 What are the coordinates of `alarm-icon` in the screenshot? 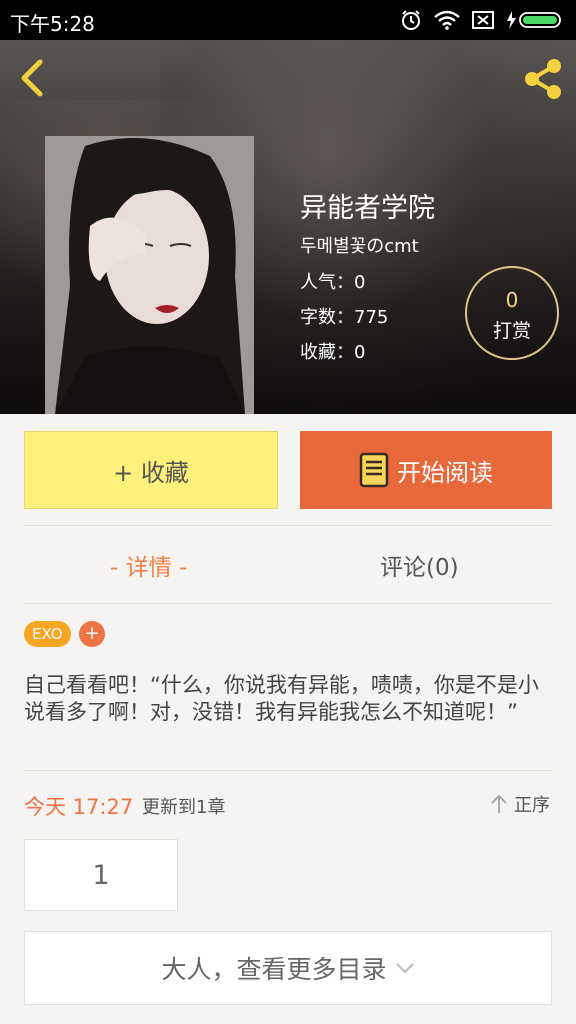 It's located at (411, 20).